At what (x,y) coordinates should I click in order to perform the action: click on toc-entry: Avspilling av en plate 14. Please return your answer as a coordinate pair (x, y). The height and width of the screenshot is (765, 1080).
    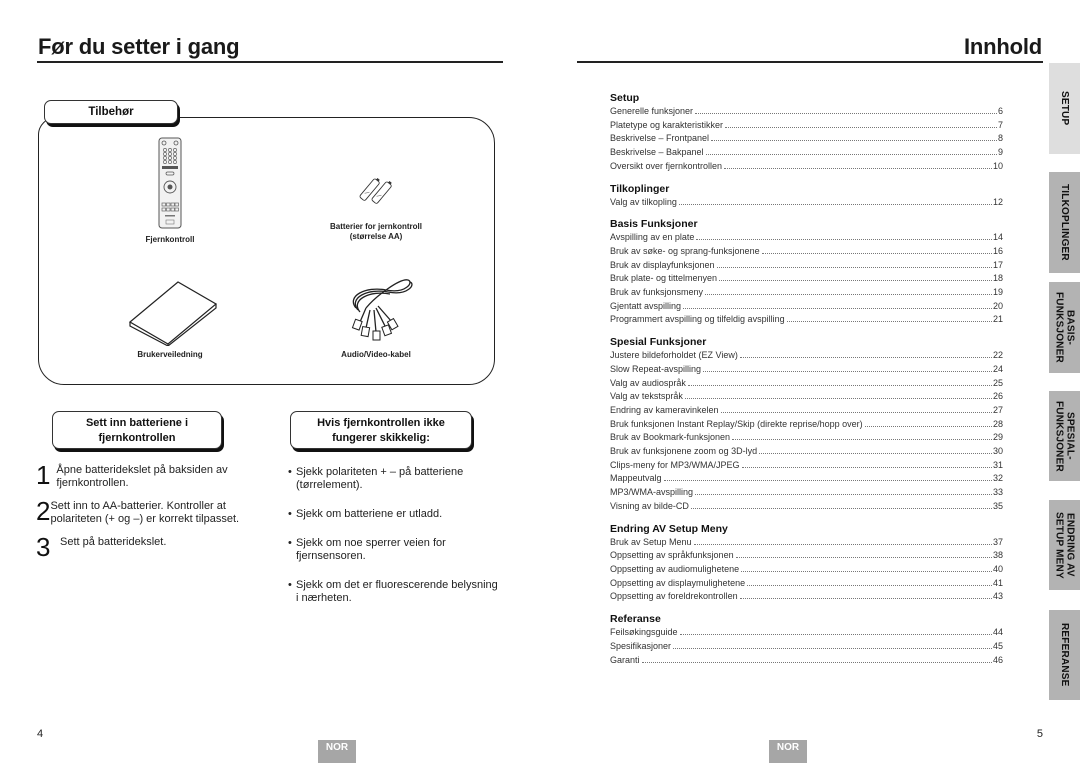
    Looking at the image, I should click on (806, 238).